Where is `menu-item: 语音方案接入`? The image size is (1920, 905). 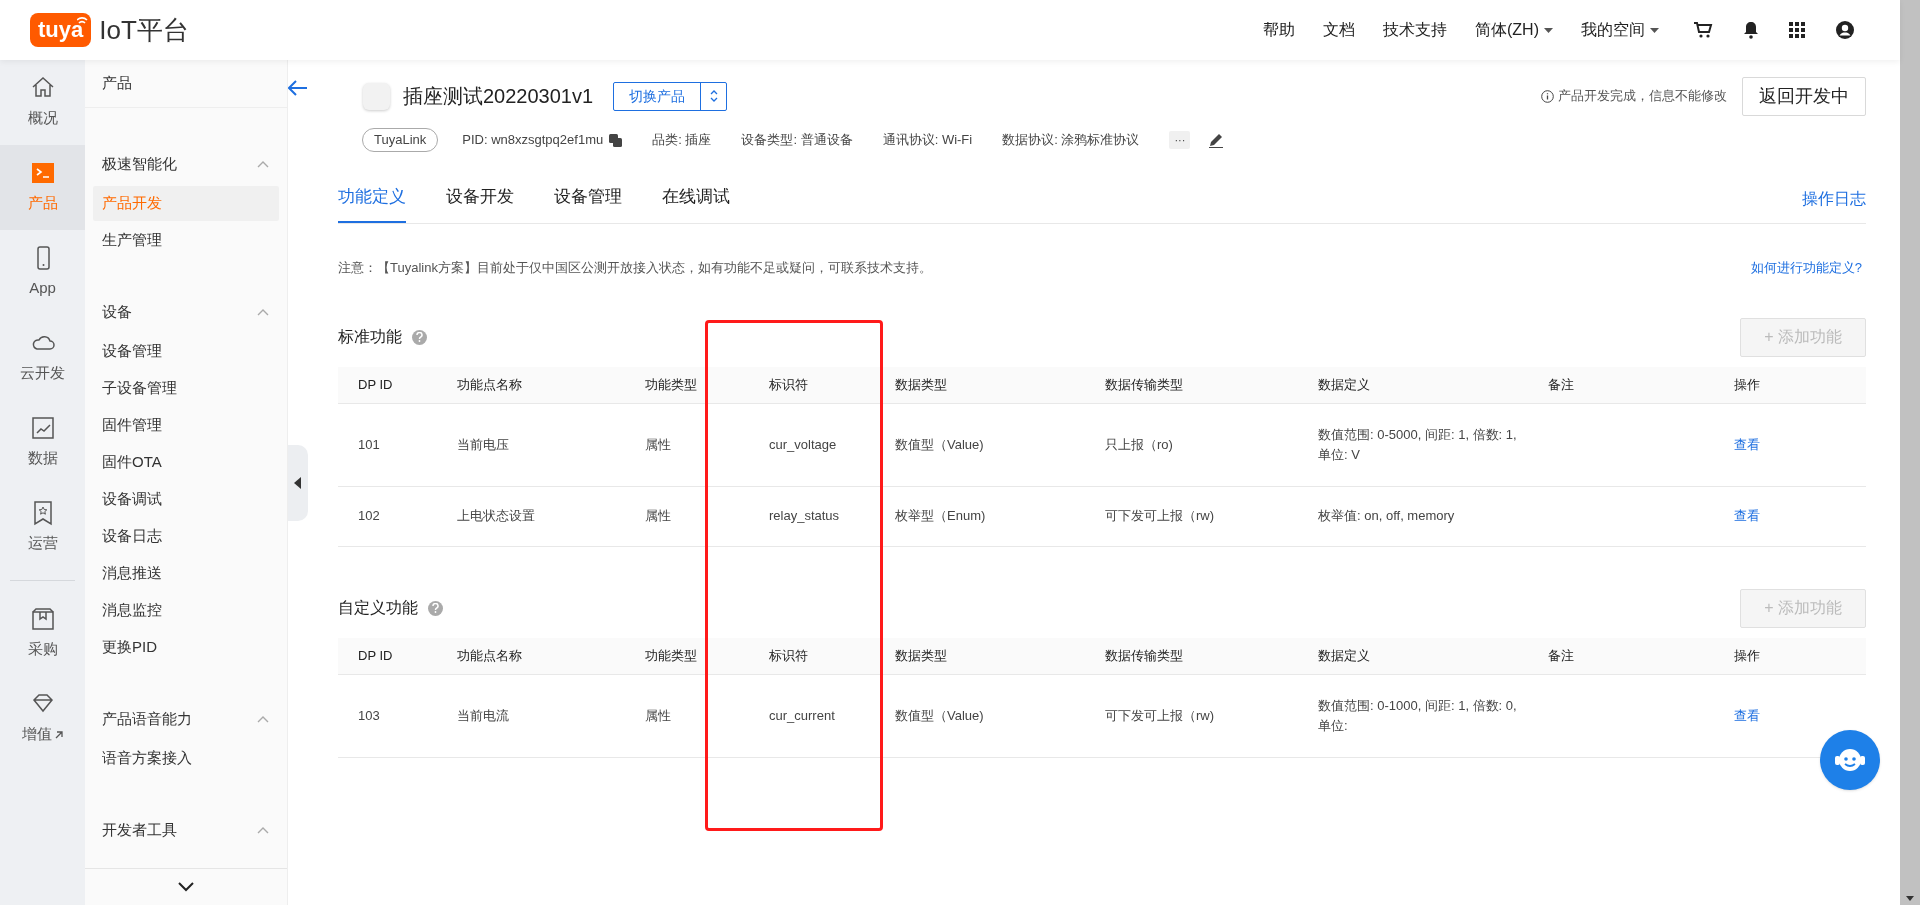 menu-item: 语音方案接入 is located at coordinates (186, 758).